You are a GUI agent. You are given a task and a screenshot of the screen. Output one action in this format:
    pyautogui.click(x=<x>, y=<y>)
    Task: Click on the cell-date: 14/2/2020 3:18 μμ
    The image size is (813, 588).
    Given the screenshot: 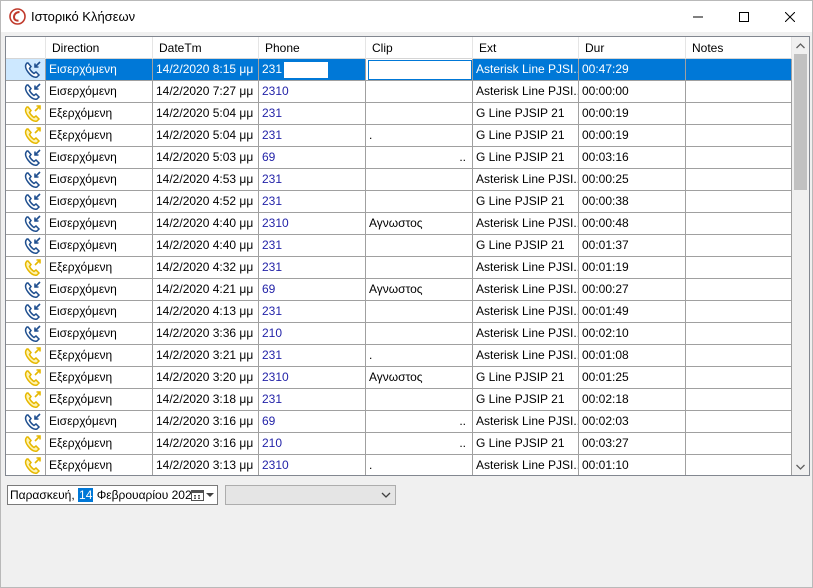 What is the action you would take?
    pyautogui.click(x=206, y=400)
    